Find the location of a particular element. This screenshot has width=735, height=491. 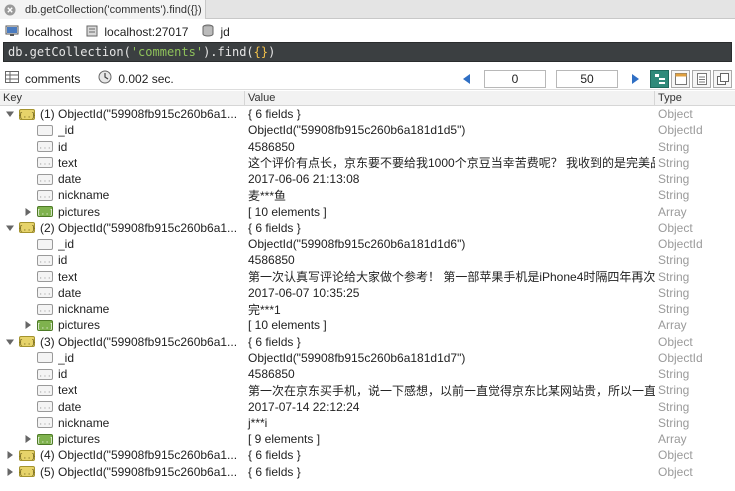

database-icon is located at coordinates (208, 32).